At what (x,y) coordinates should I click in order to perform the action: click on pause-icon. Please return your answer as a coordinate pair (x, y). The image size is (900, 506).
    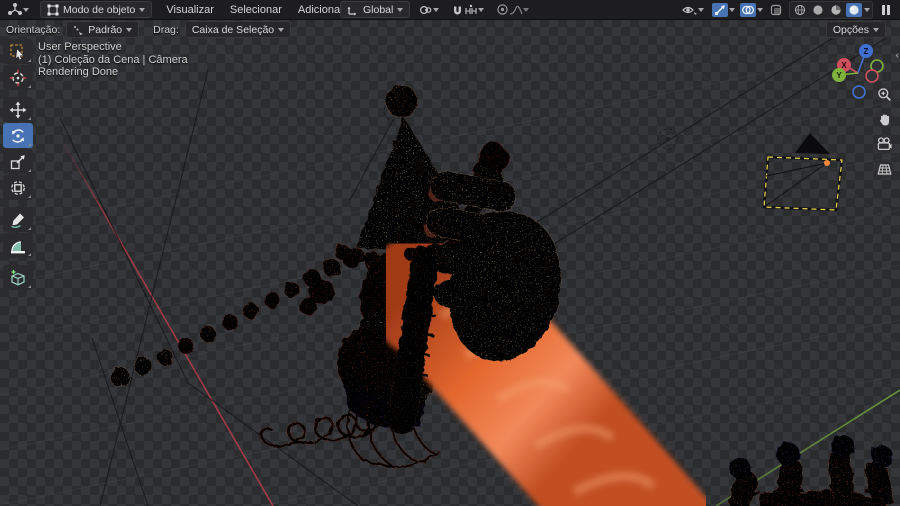
    Looking at the image, I should click on (886, 9).